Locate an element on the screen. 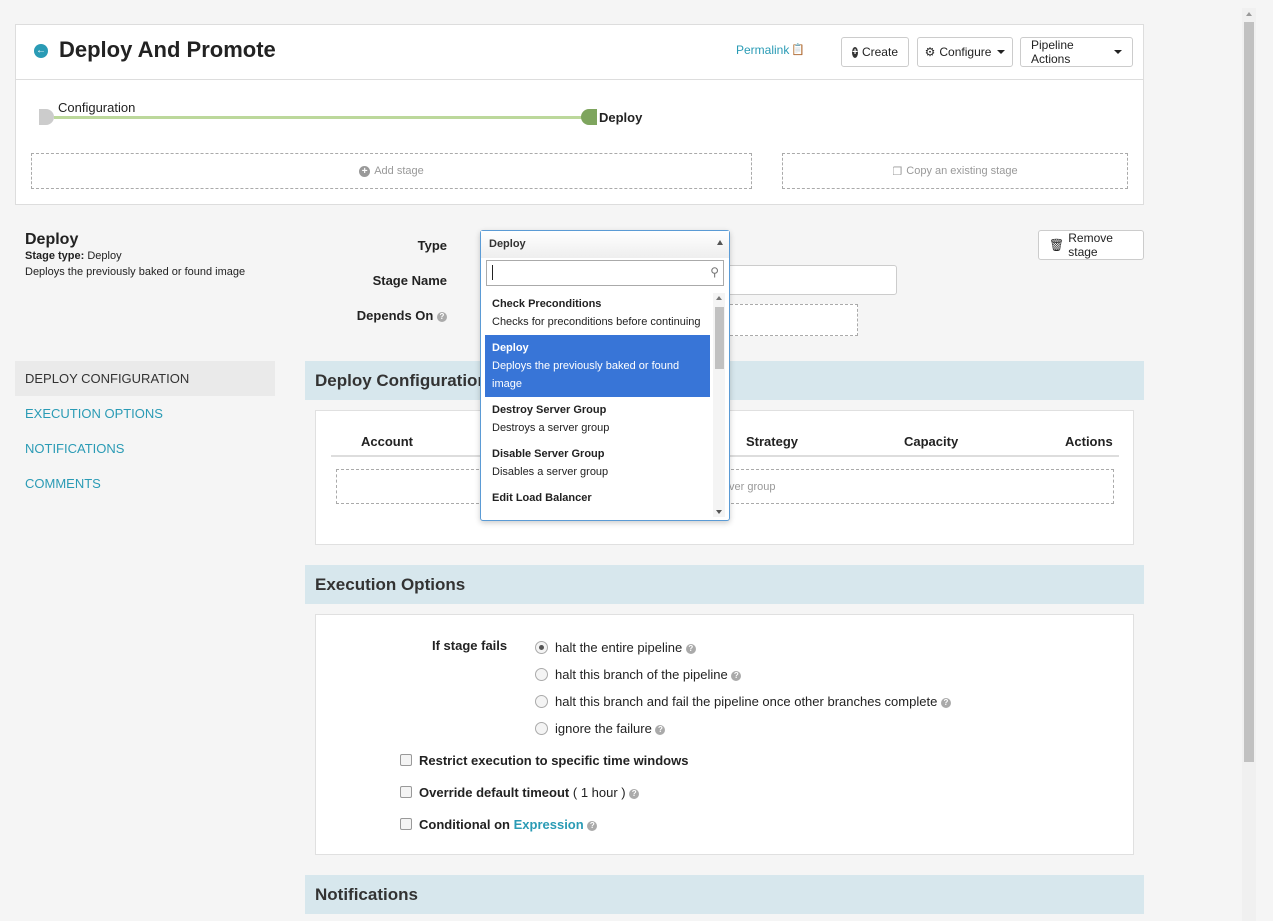 The height and width of the screenshot is (921, 1273). conditional-expression-checkbox is located at coordinates (406, 824).